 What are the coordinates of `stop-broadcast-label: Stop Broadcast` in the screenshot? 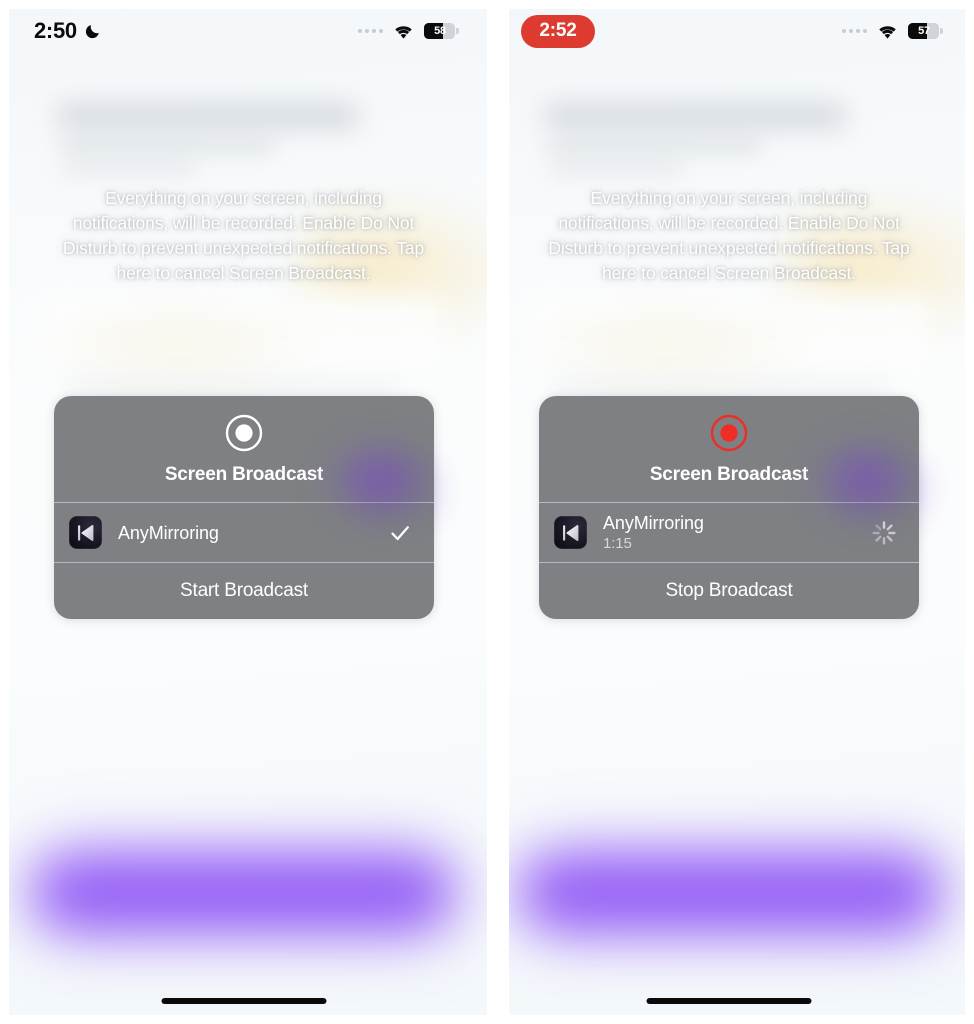 It's located at (729, 590).